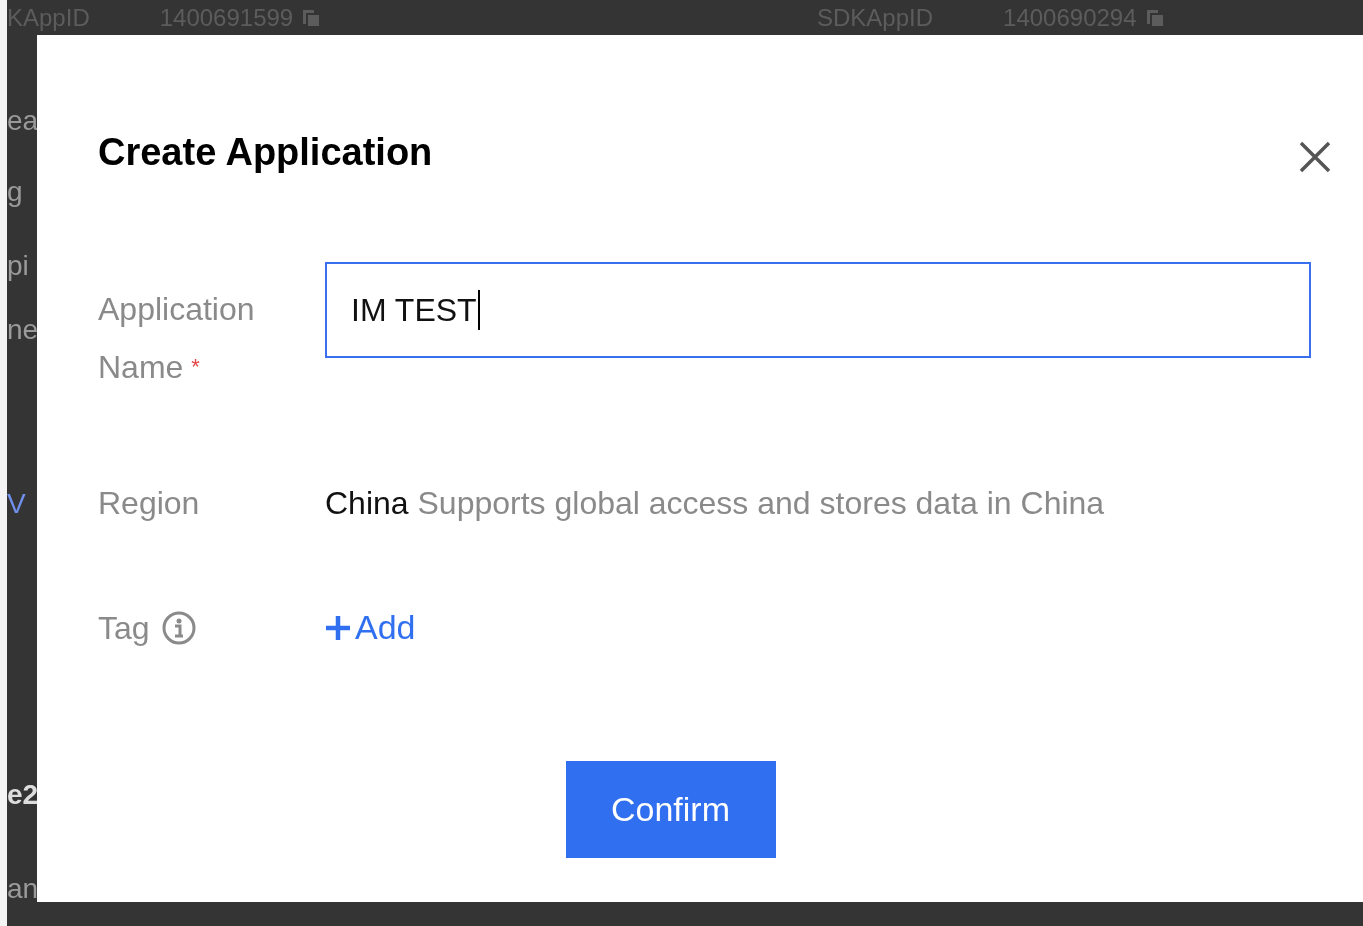 This screenshot has width=1363, height=926. Describe the element at coordinates (265, 152) in the screenshot. I see `dialog-title: Create Application` at that location.